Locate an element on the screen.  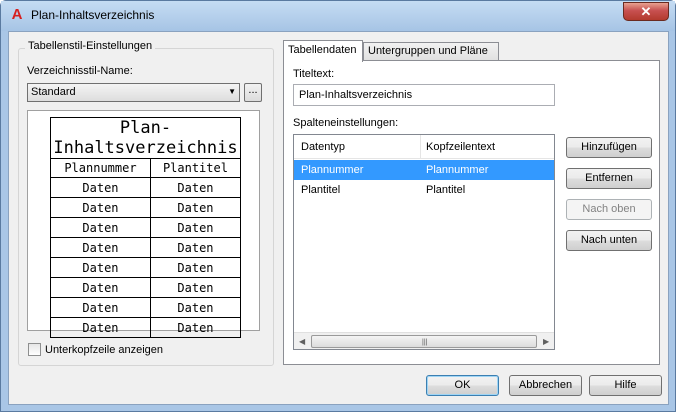
tab-table-data: Tabellendaten is located at coordinates (323, 51).